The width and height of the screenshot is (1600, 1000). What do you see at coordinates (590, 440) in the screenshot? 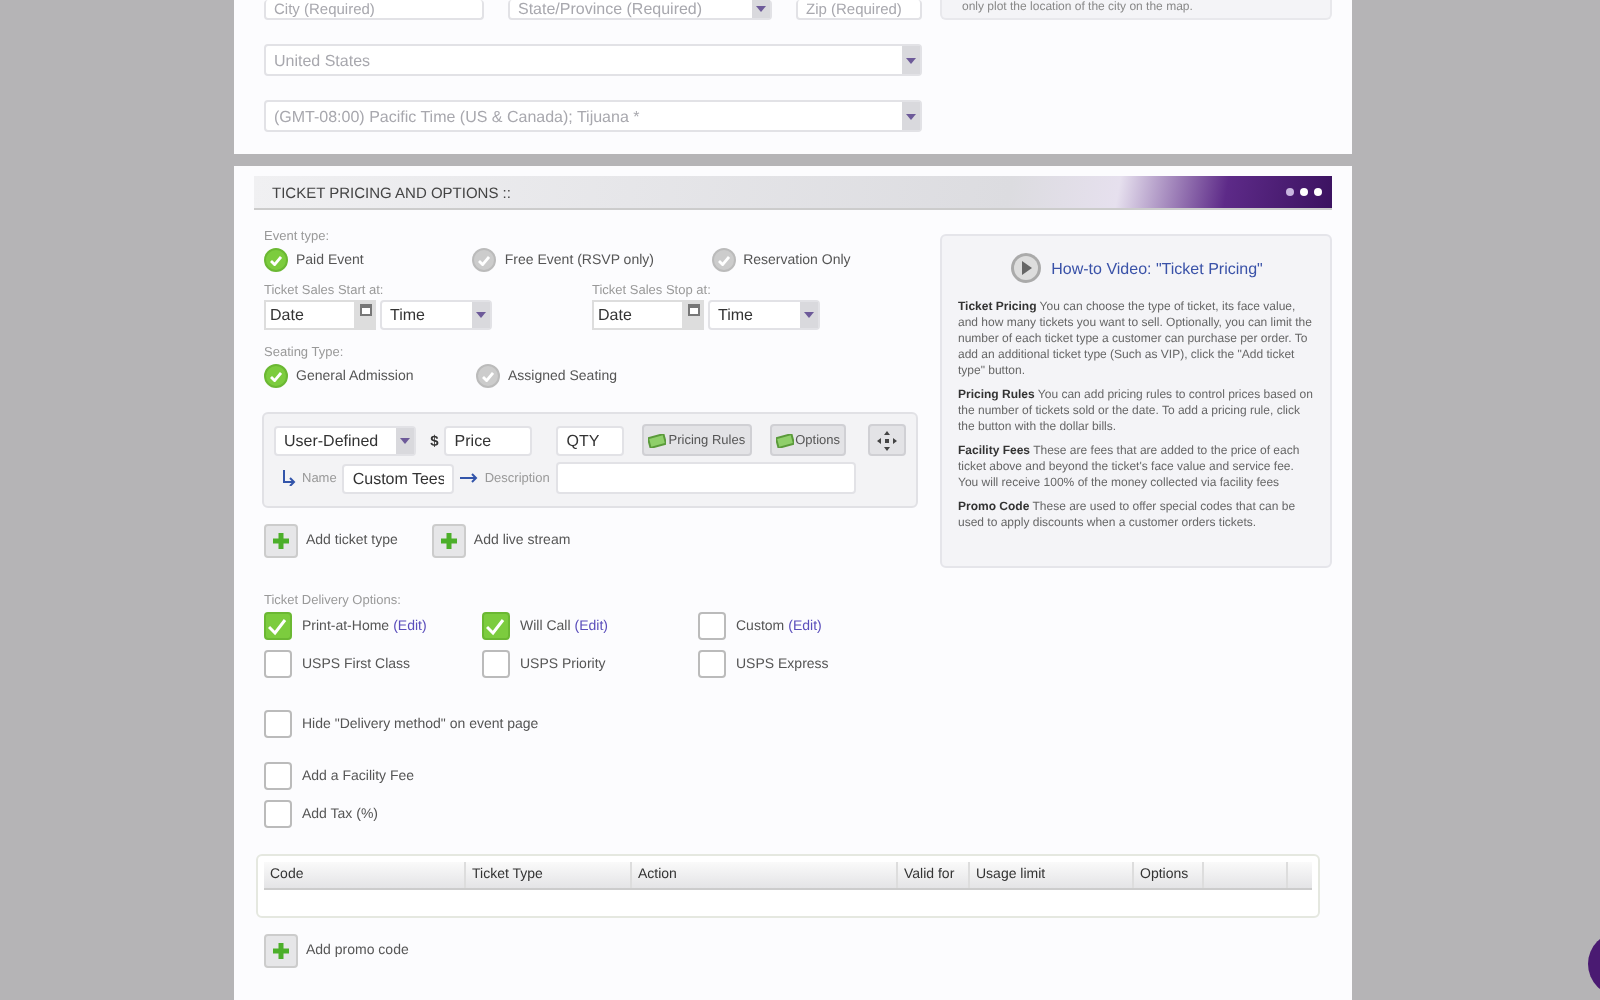
I see `qty-field: QTY` at bounding box center [590, 440].